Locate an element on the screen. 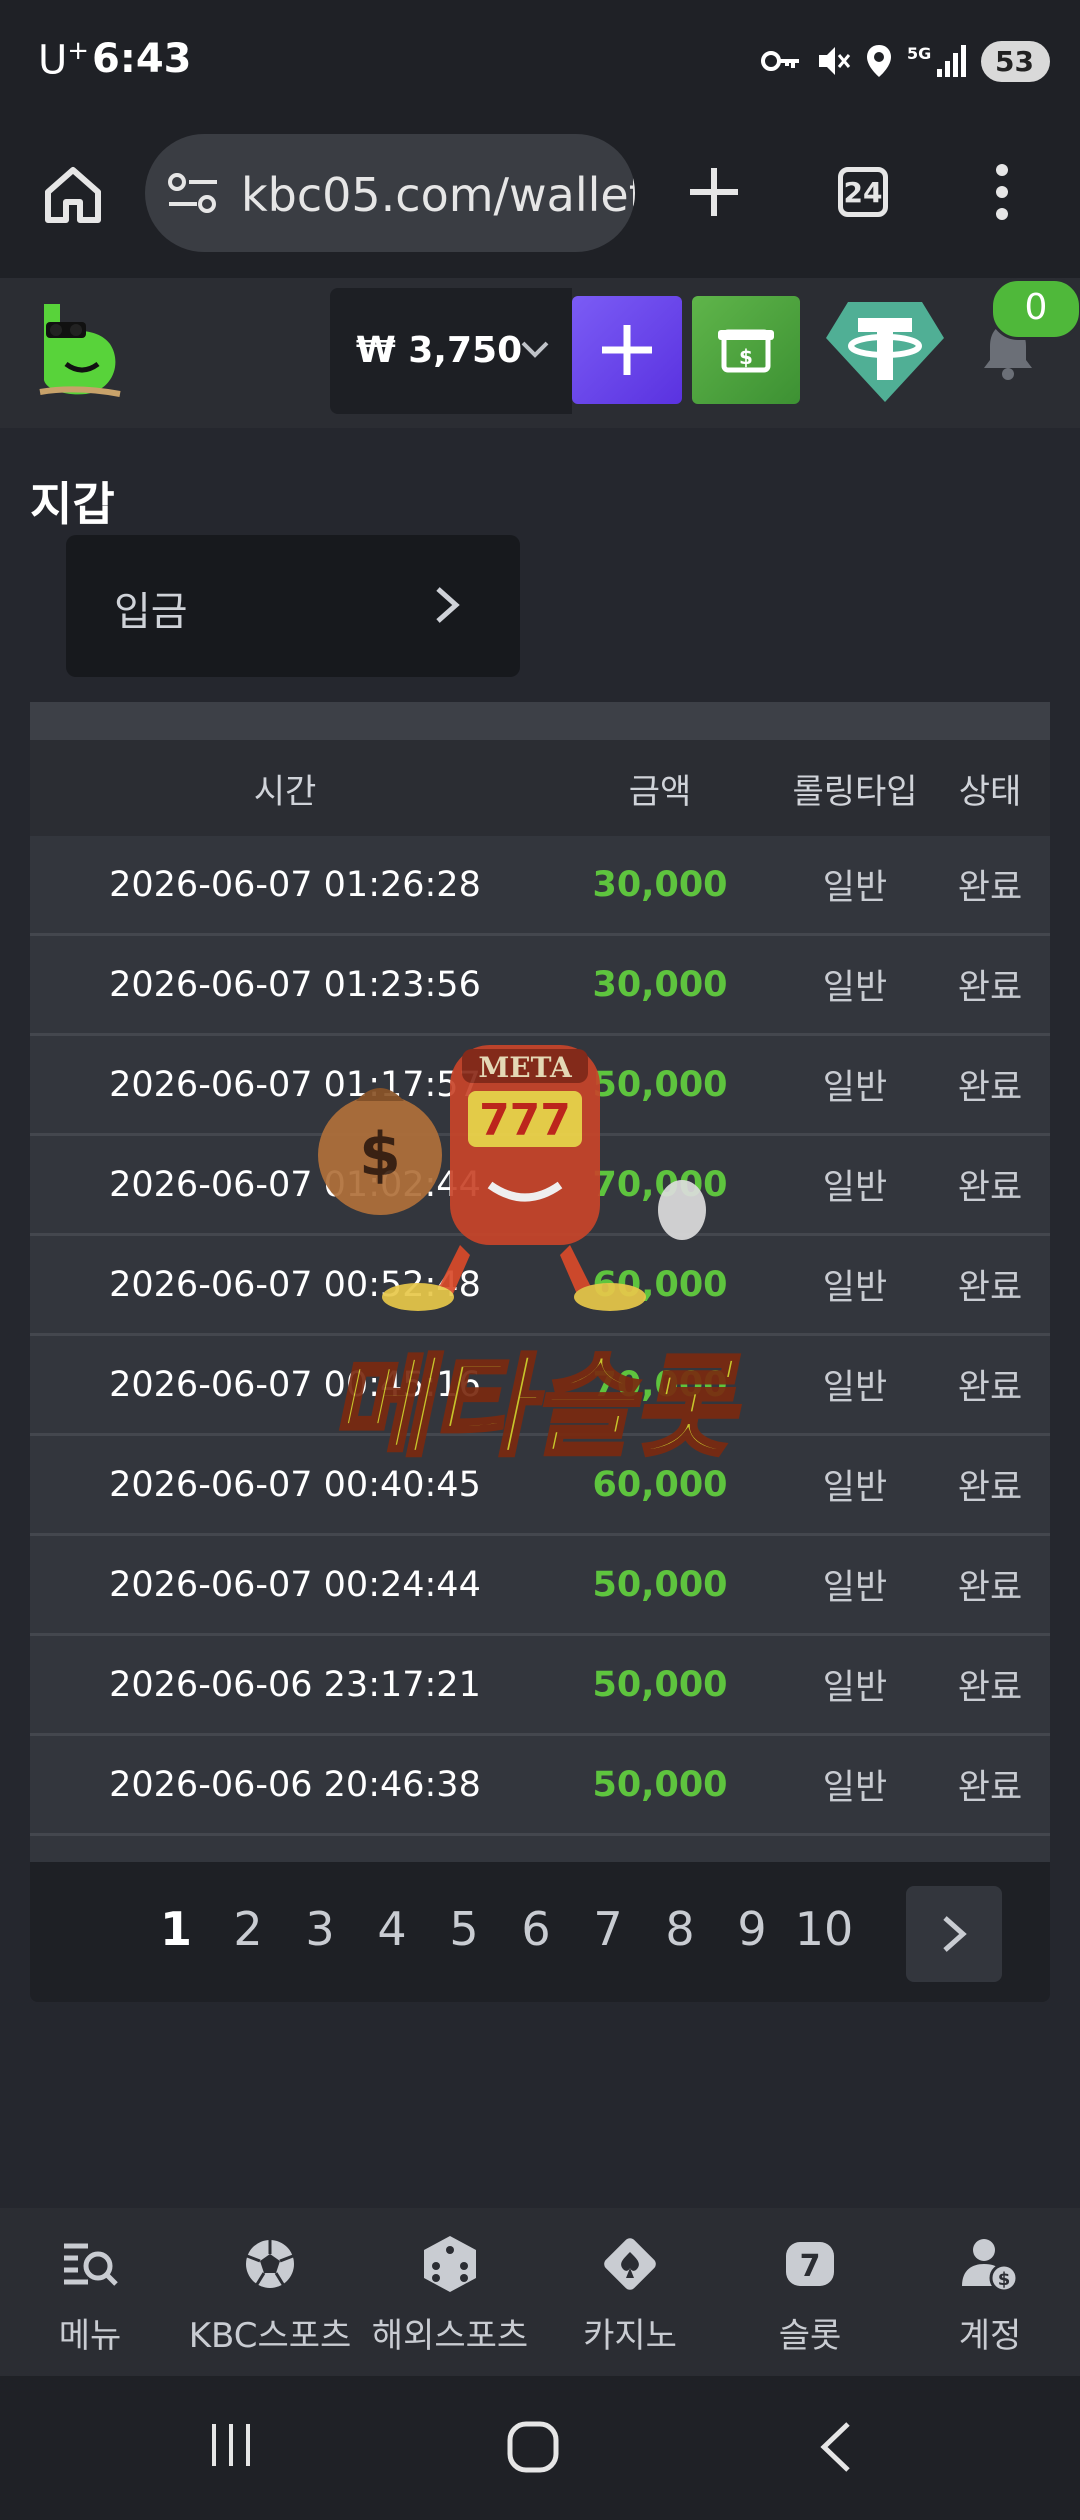  nav-label: 해외스포츠 is located at coordinates (450, 2336).